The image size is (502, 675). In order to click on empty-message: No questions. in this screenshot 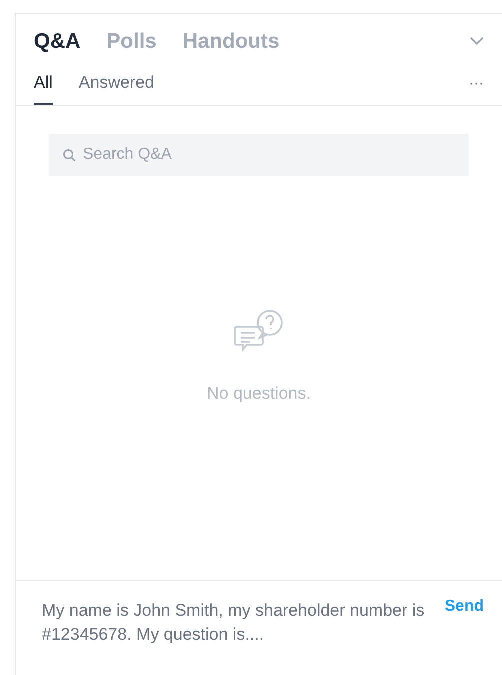, I will do `click(259, 394)`.